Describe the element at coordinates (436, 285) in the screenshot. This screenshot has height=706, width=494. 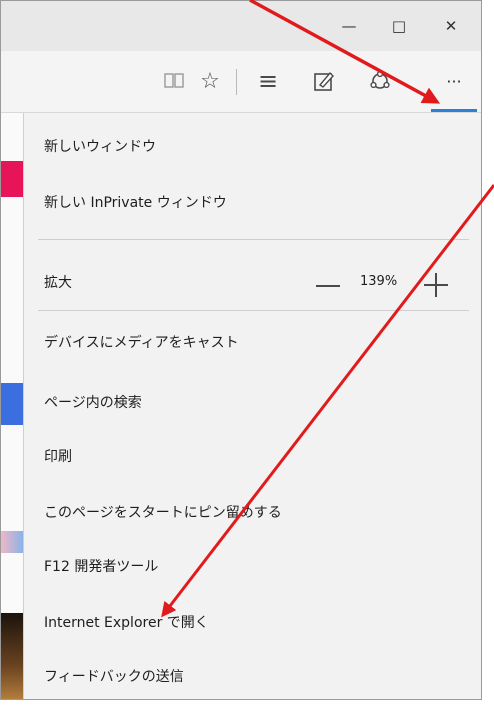
I see `zoom-in-button` at that location.